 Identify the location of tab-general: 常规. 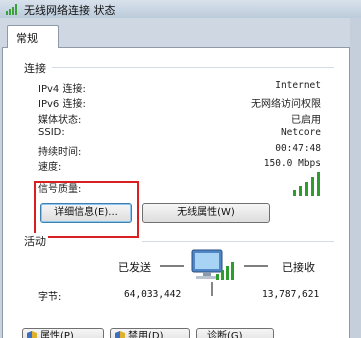
(33, 36).